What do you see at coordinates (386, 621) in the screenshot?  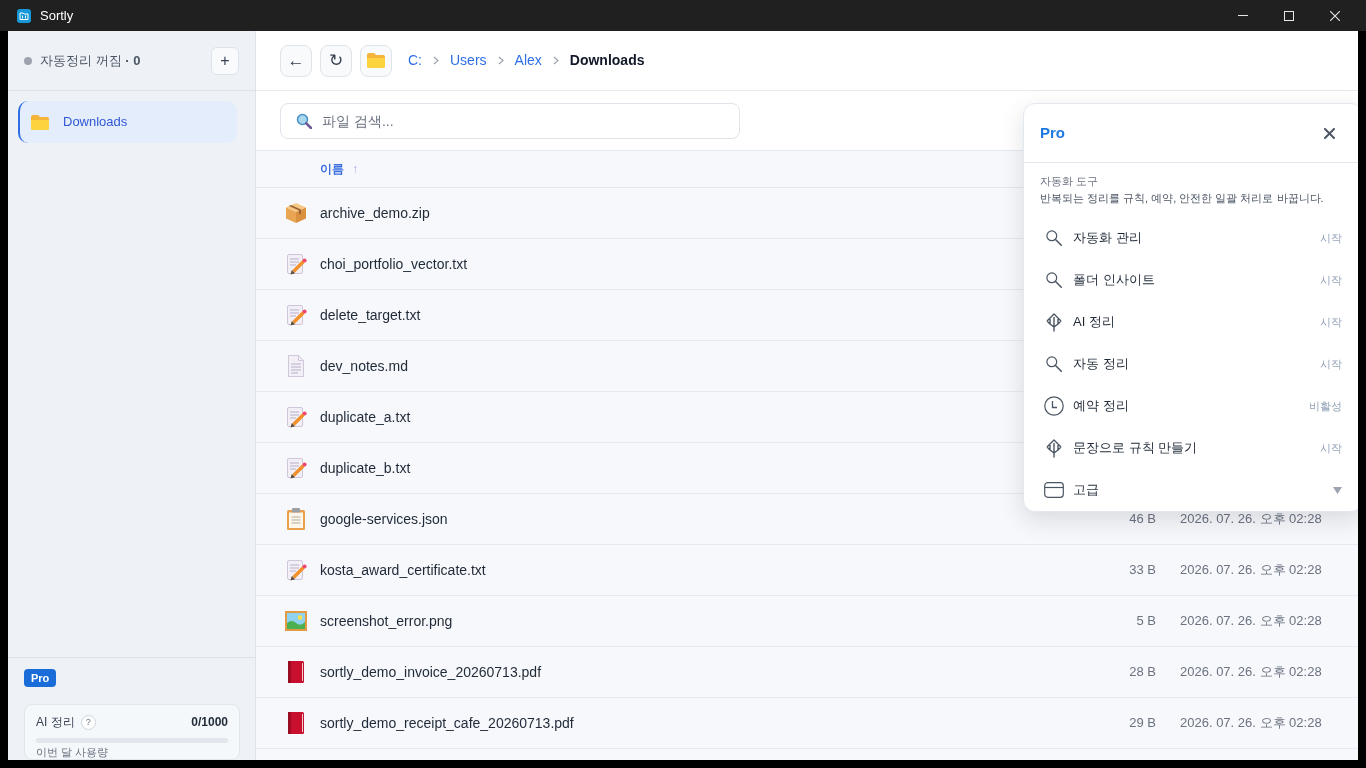 I see `file-name: screenshot_error.png` at bounding box center [386, 621].